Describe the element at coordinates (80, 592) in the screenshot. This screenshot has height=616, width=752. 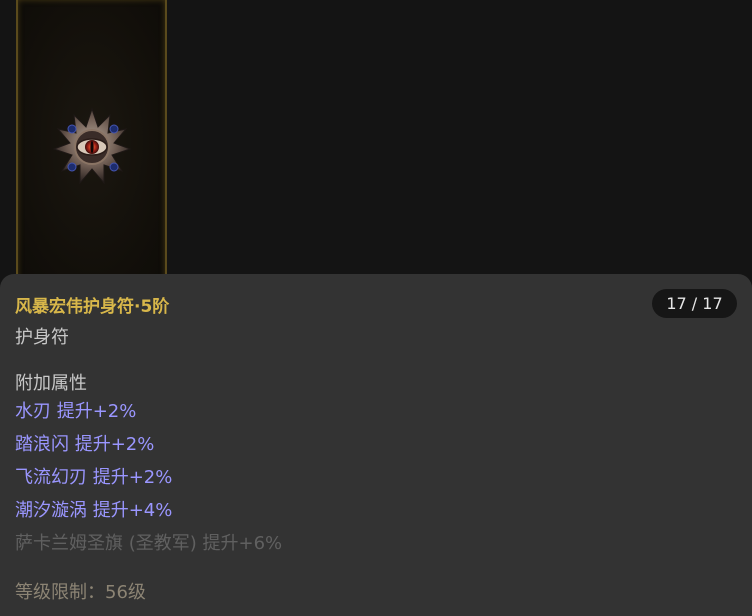
I see `level-requirement: 等级限制：56级` at that location.